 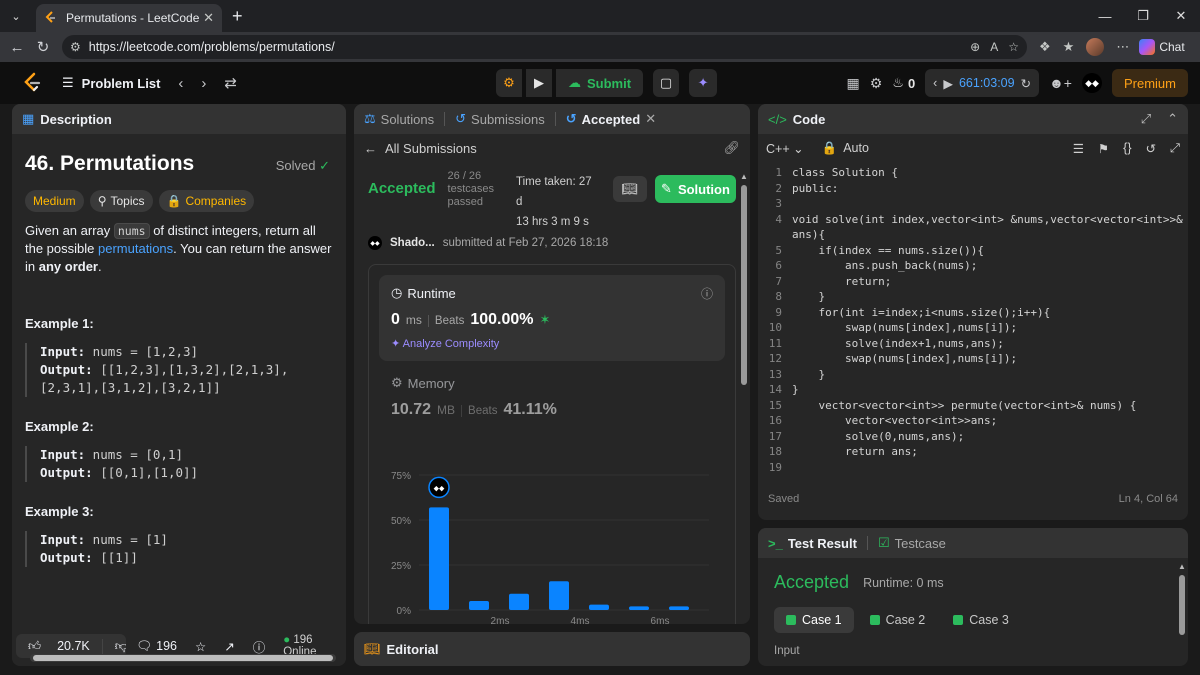 What do you see at coordinates (981, 620) in the screenshot?
I see `case-tab-3: Case 3` at bounding box center [981, 620].